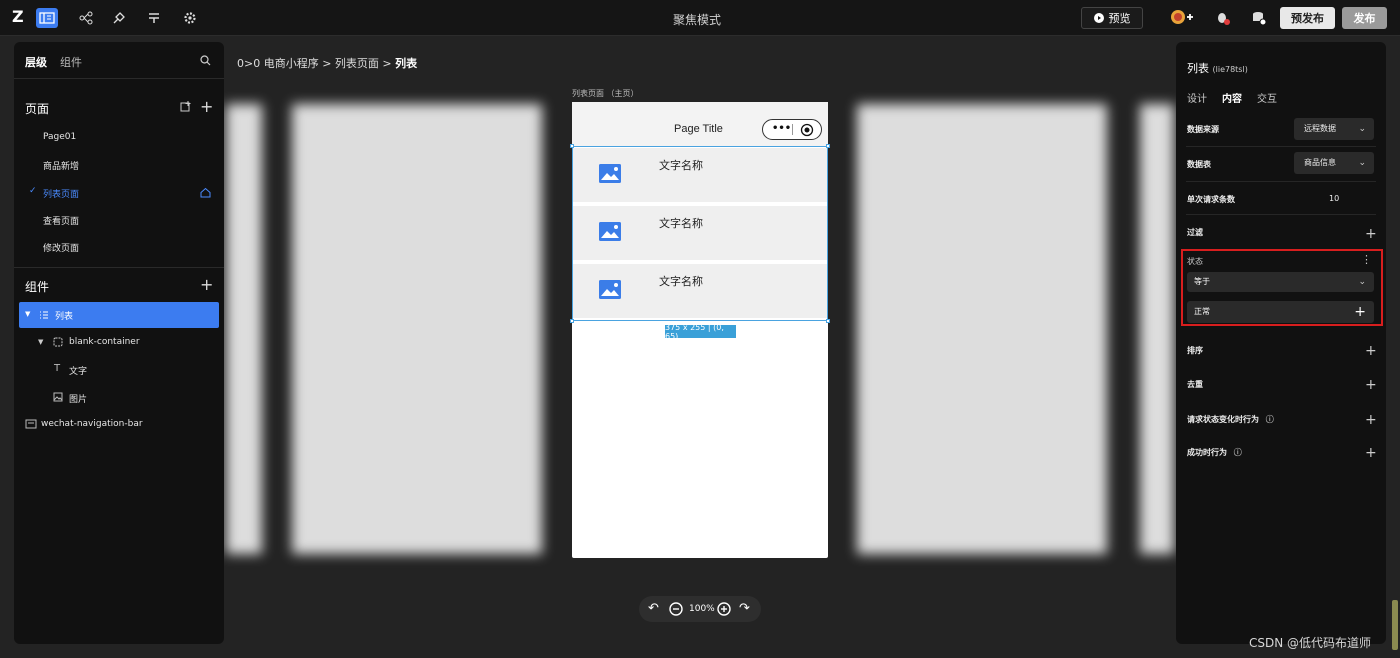 The image size is (1400, 658). Describe the element at coordinates (36, 62) in the screenshot. I see `tab-layers: 层级` at that location.